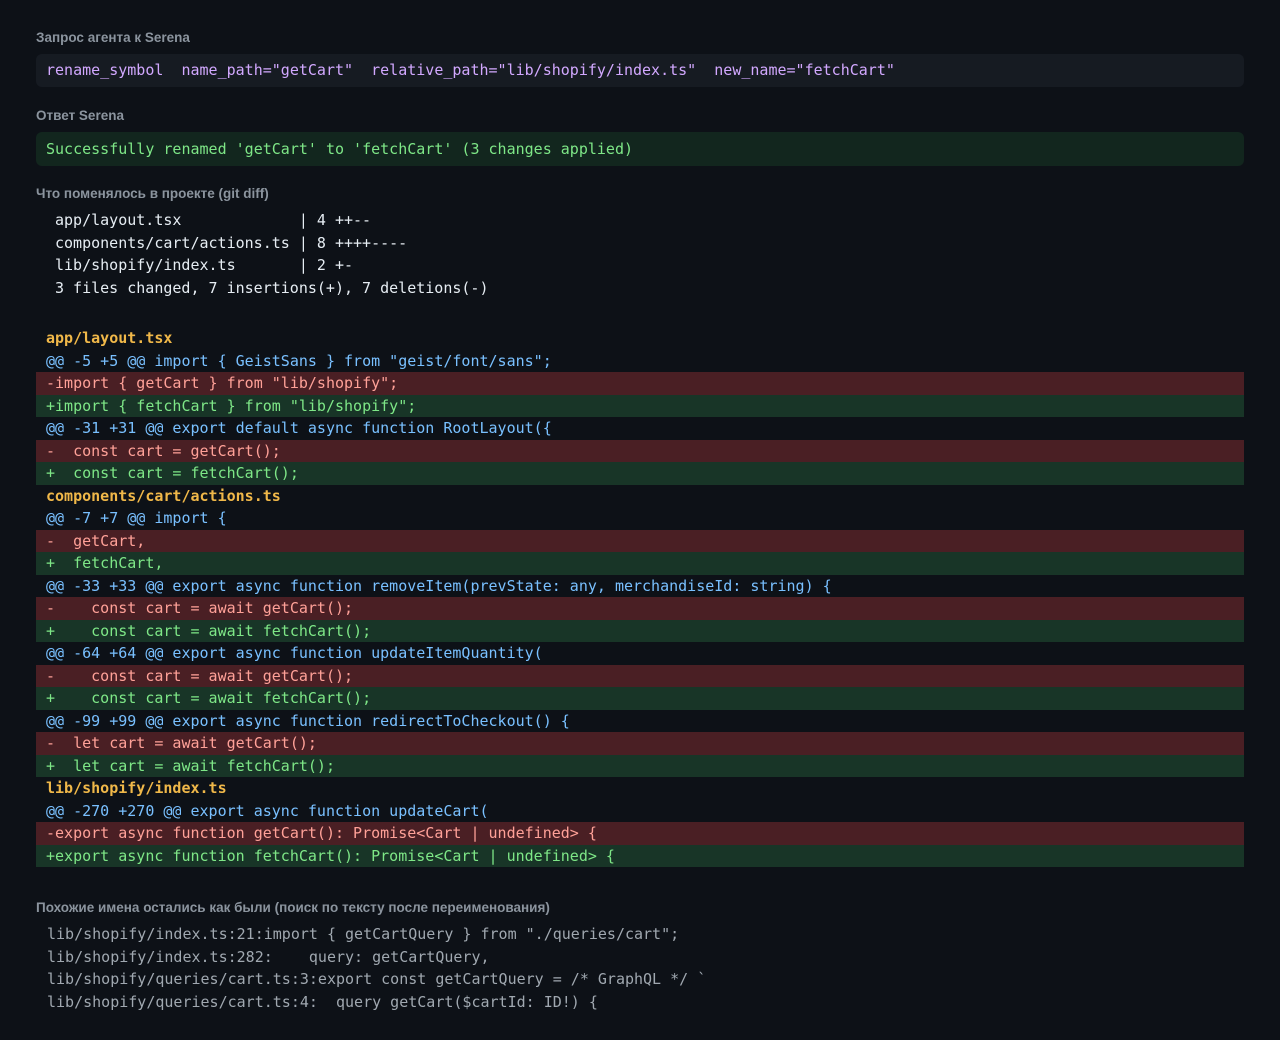 This screenshot has width=1280, height=1040. Describe the element at coordinates (640, 383) in the screenshot. I see `diff-deleted-line: -import { getCart } from "lib/shopify";` at that location.